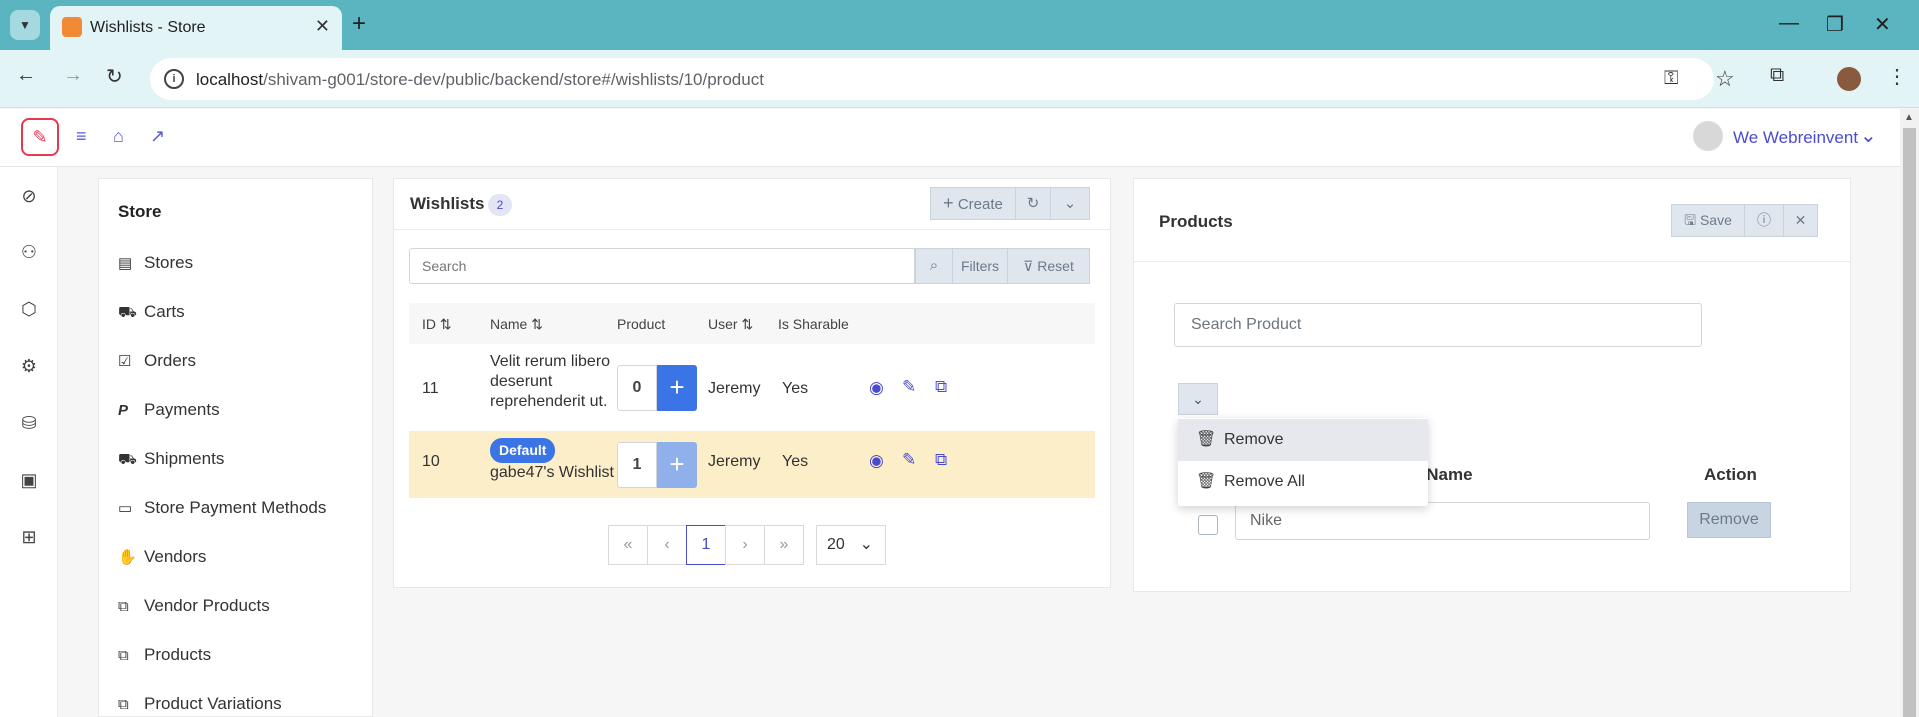 The width and height of the screenshot is (1919, 717). Describe the element at coordinates (29, 252) in the screenshot. I see `user-icon: ⚇` at that location.